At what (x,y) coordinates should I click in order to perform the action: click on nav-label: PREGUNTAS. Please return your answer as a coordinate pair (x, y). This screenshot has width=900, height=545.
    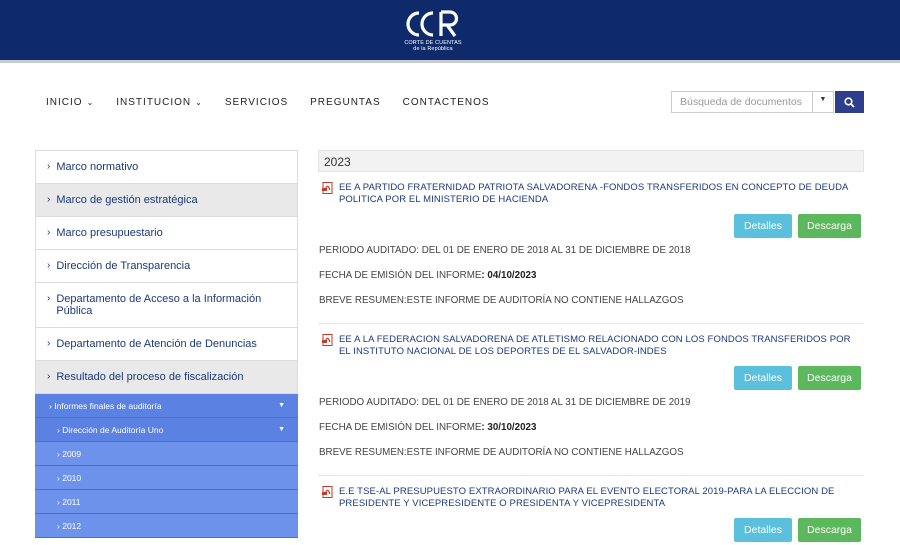
    Looking at the image, I should click on (345, 102).